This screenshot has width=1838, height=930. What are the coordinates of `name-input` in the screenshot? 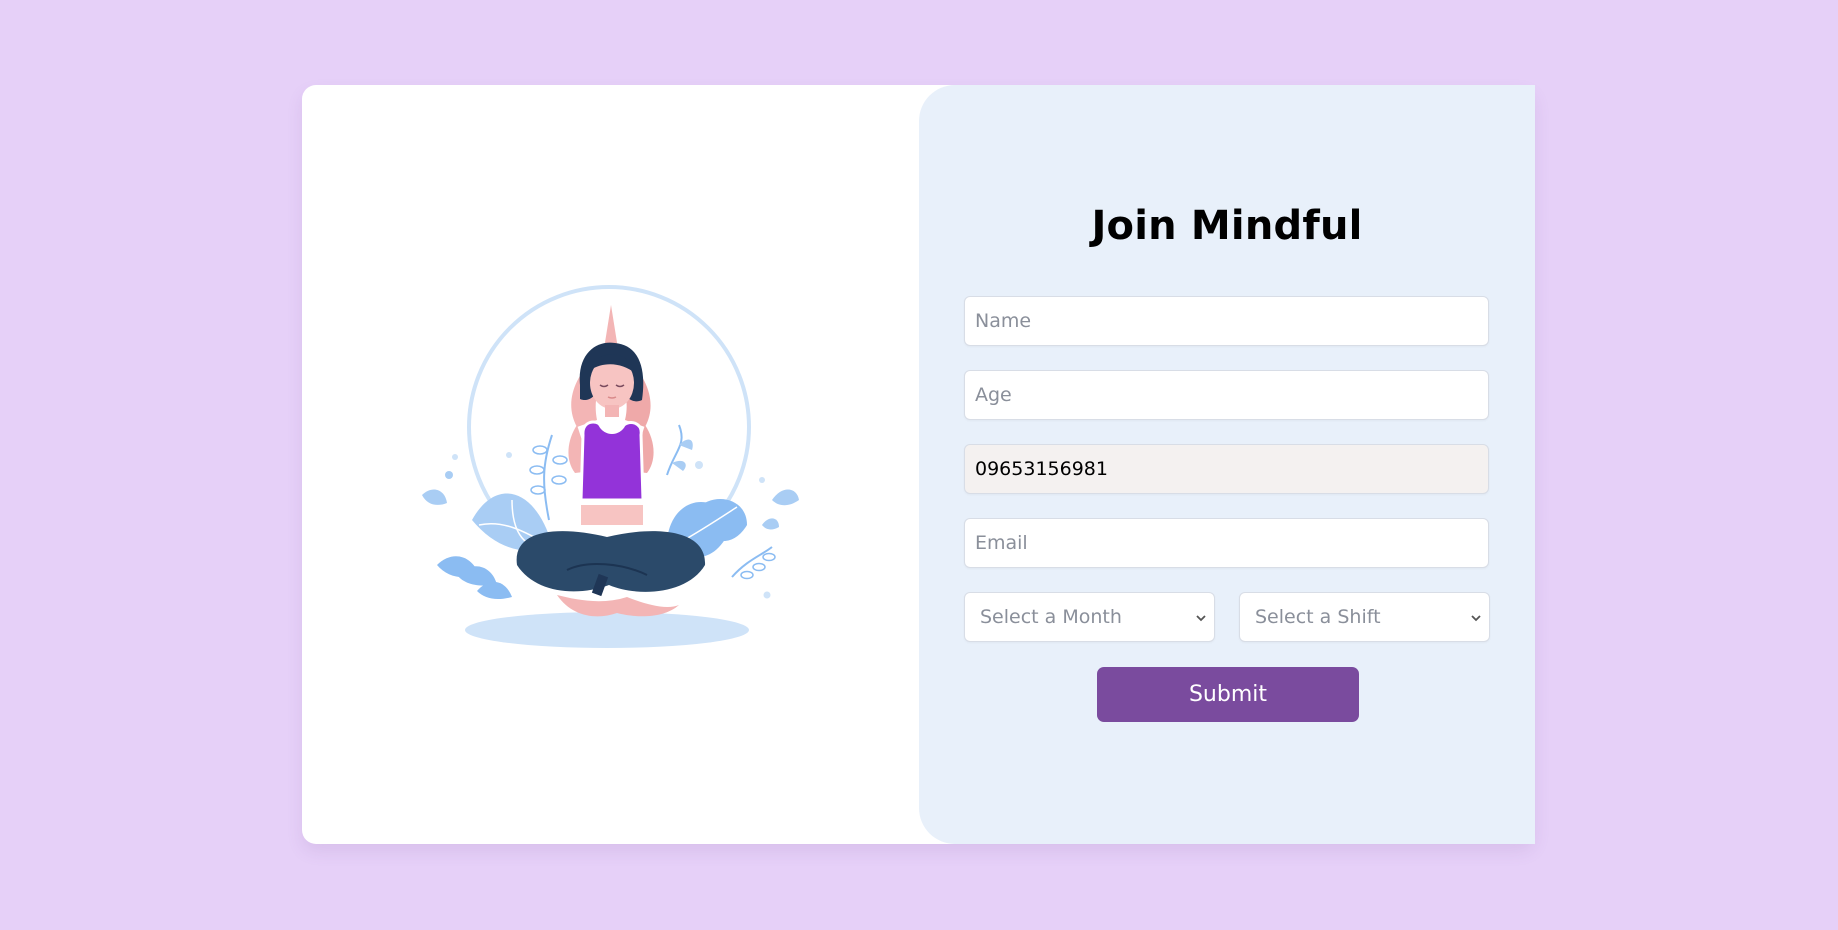 It's located at (1226, 321).